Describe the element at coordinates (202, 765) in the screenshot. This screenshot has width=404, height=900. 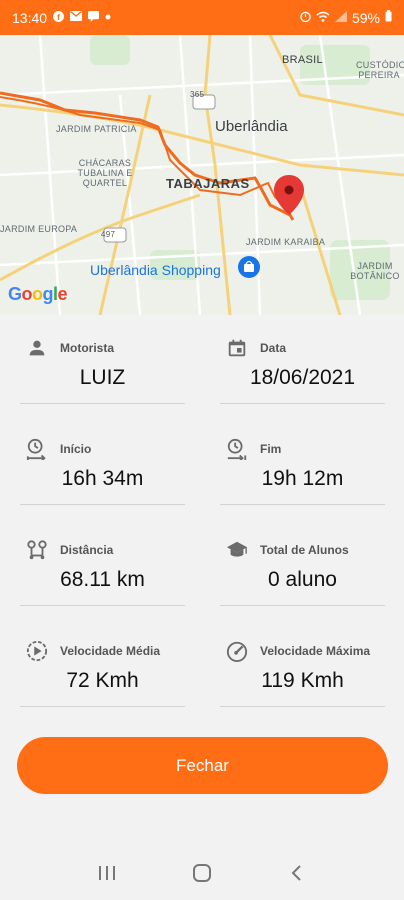
I see `close-button: Fechar` at that location.